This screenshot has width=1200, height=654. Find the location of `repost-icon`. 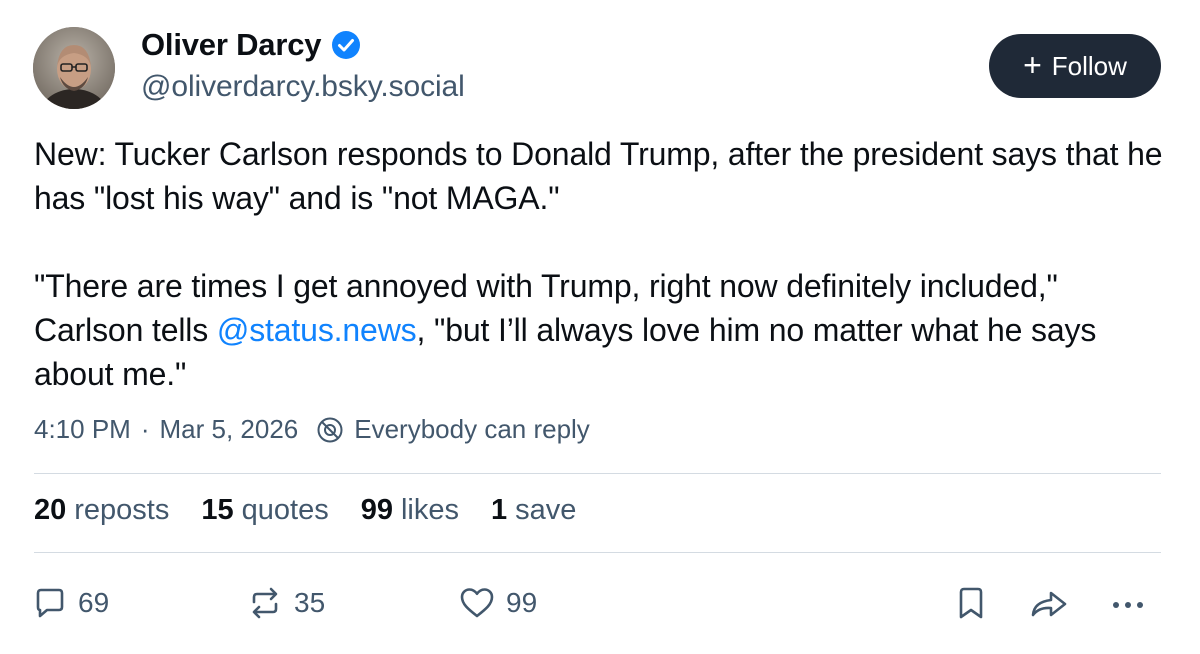

repost-icon is located at coordinates (265, 603).